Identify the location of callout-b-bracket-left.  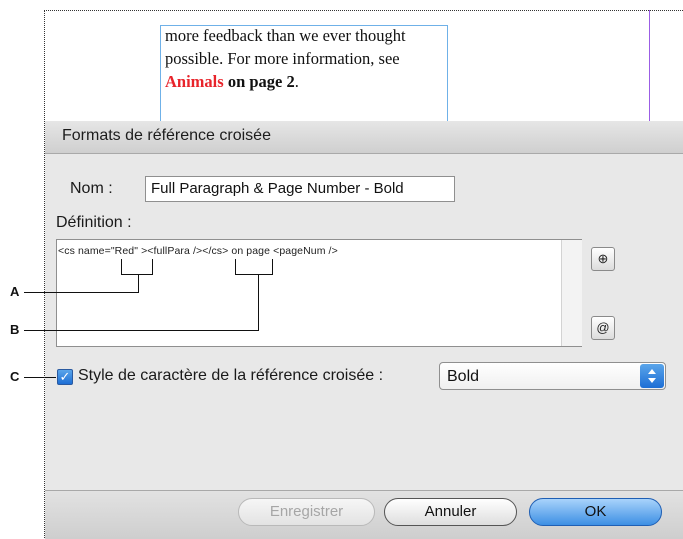
(235, 267).